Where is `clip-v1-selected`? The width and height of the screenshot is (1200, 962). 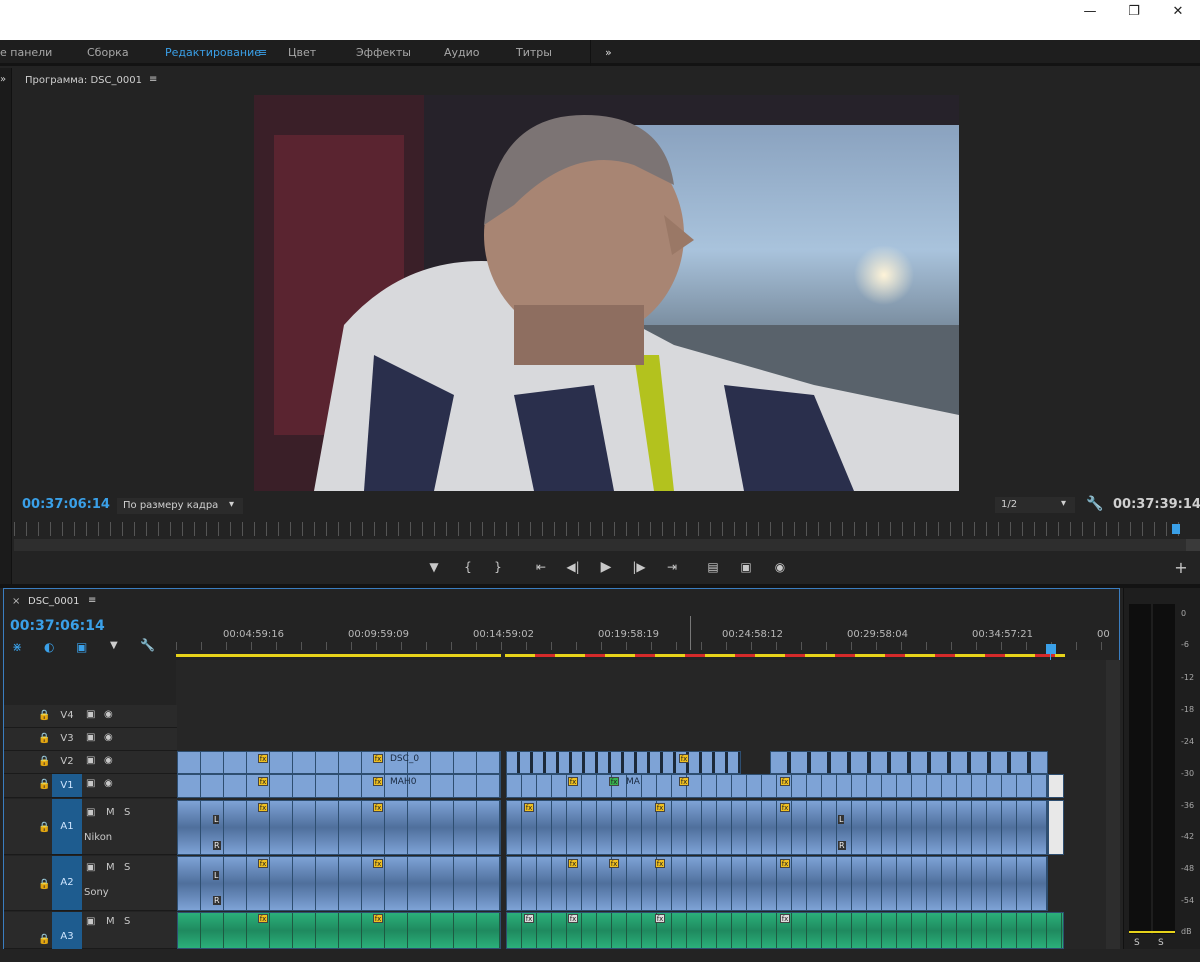 clip-v1-selected is located at coordinates (1056, 786).